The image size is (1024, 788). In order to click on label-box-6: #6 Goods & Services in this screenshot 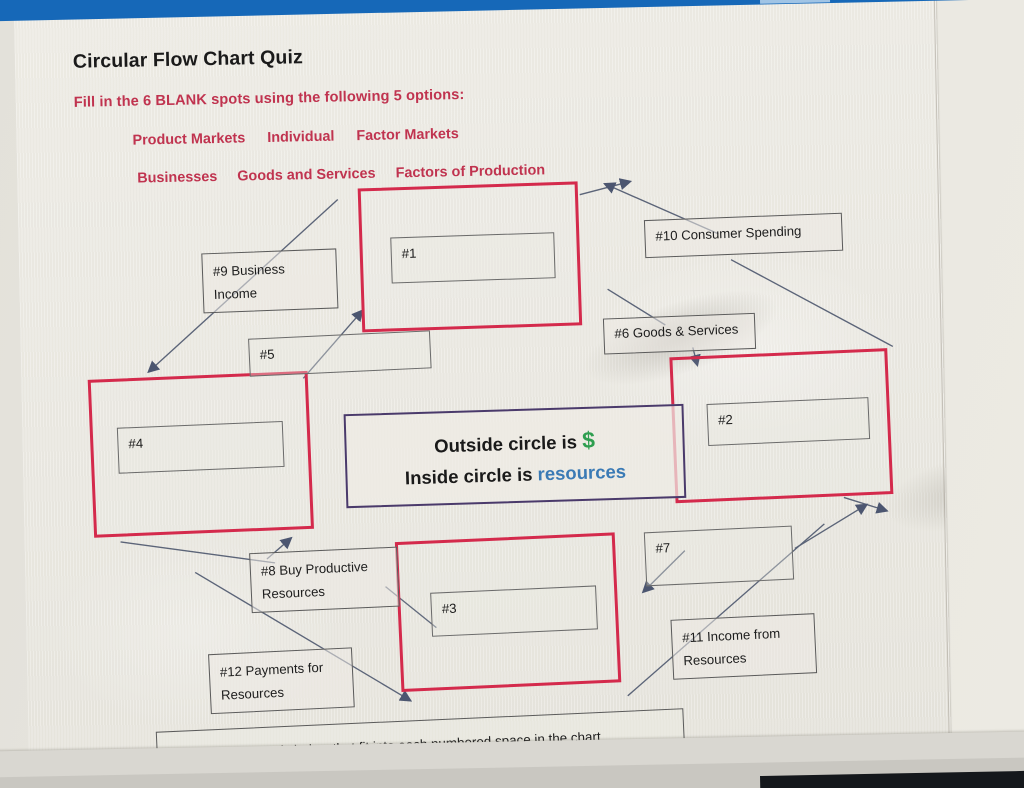, I will do `click(679, 333)`.